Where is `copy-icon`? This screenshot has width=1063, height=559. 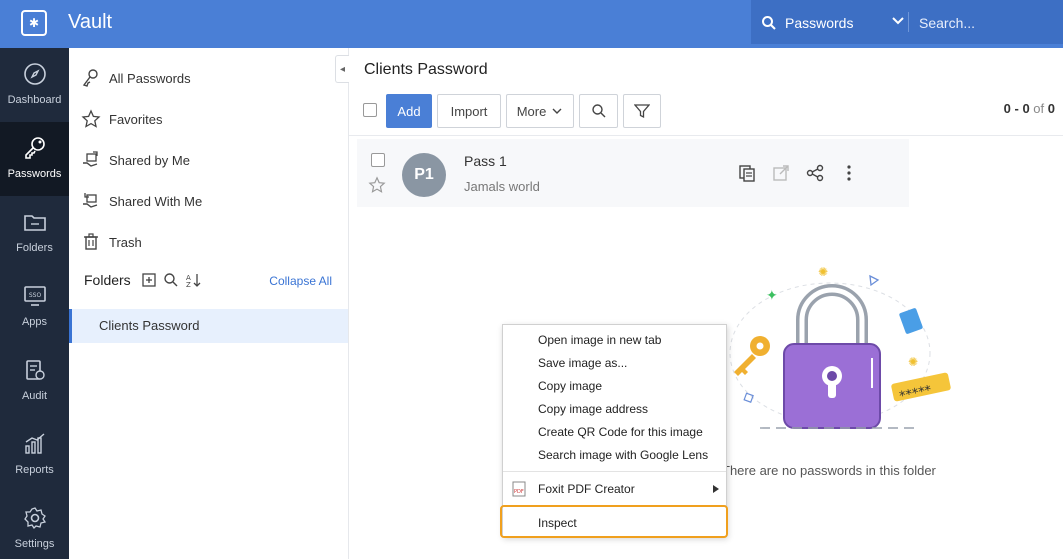
copy-icon is located at coordinates (747, 173).